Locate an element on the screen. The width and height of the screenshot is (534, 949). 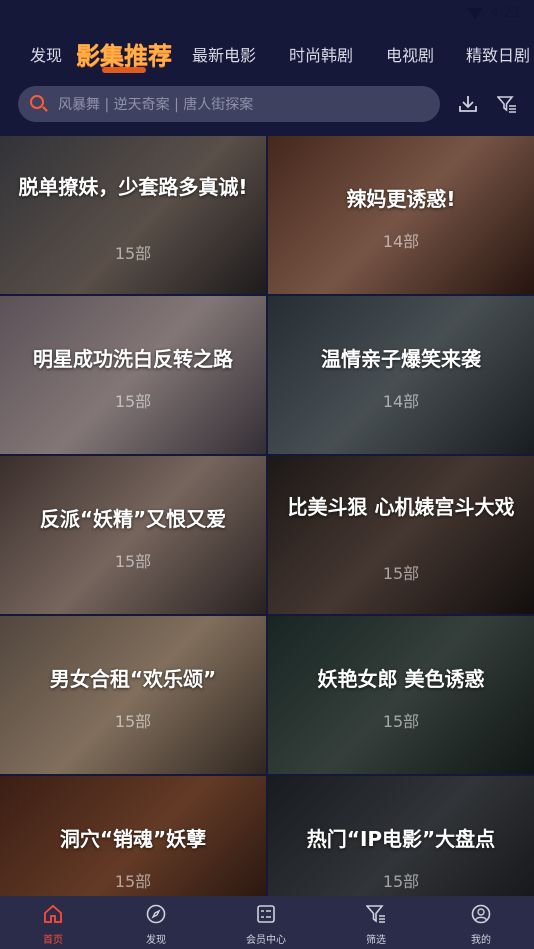
card-title: 洞穴“销魂”妖孽 is located at coordinates (133, 839).